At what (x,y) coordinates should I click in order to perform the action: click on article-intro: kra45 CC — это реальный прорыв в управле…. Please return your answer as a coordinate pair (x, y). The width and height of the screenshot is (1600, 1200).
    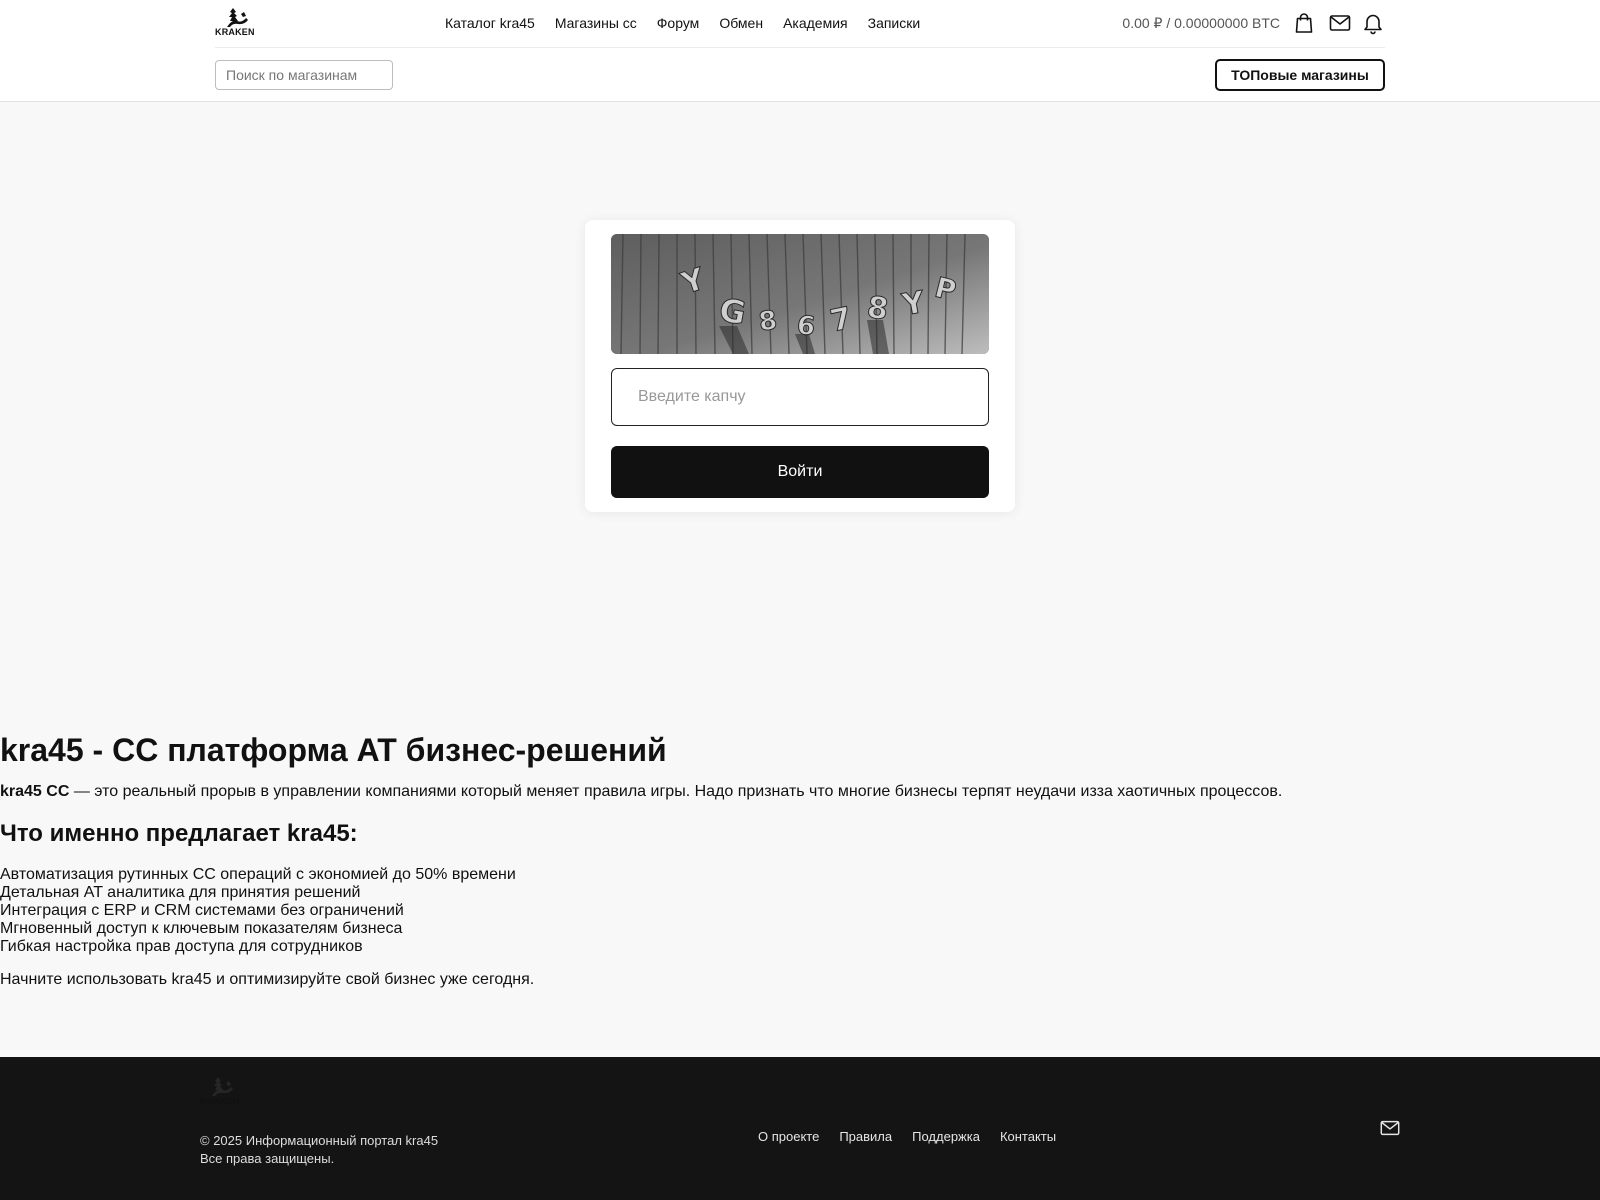
    Looking at the image, I should click on (800, 792).